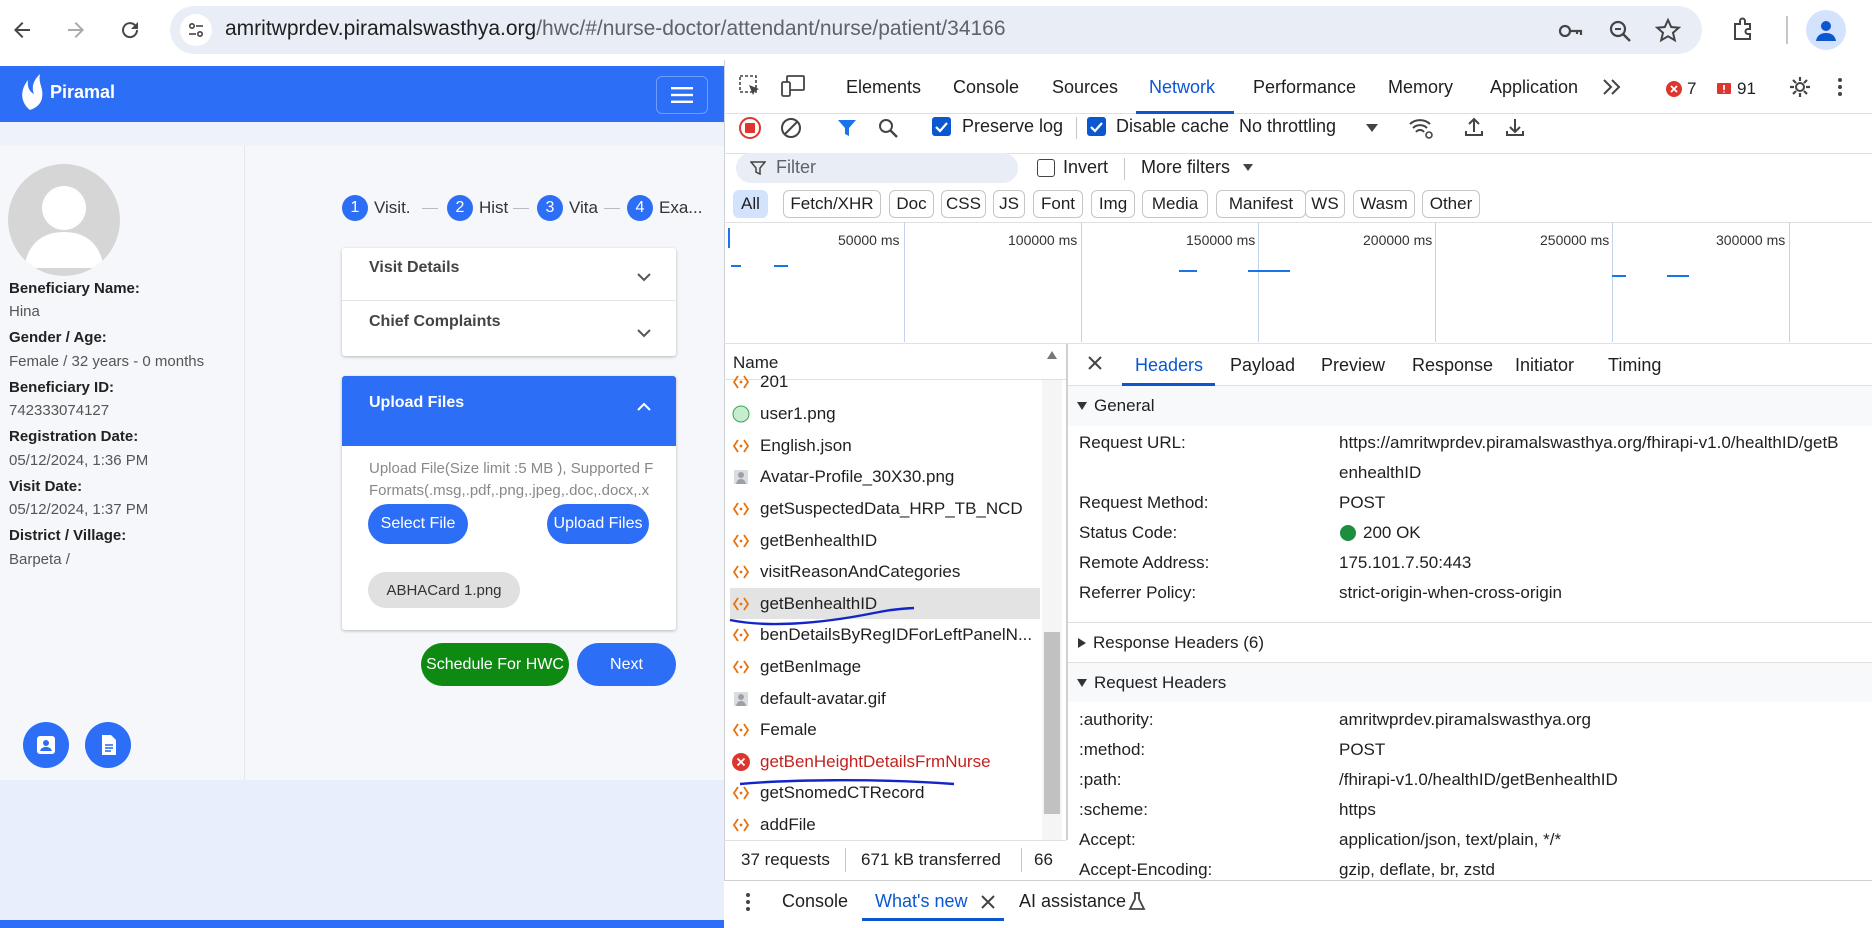 Image resolution: width=1872 pixels, height=928 pixels. I want to click on forward-arrow-icon, so click(76, 30).